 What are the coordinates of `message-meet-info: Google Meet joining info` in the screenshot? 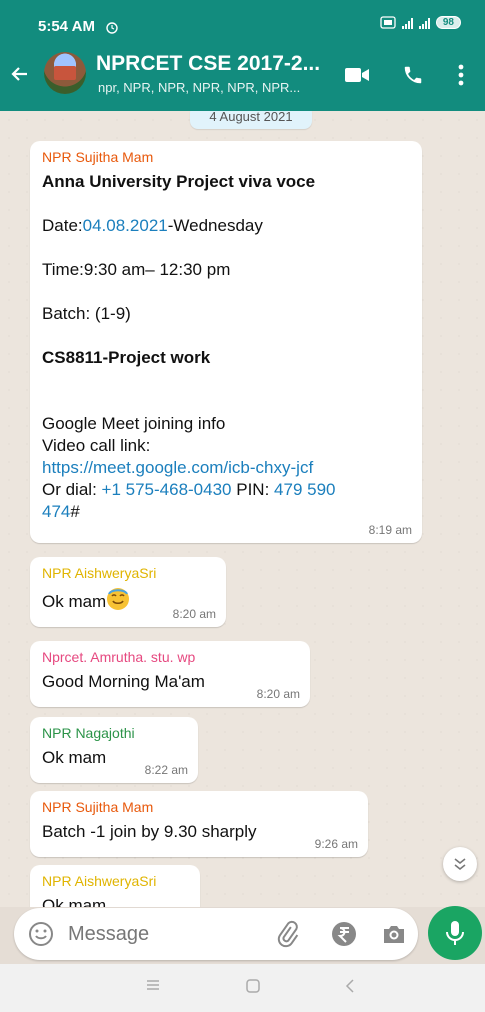 It's located at (134, 423).